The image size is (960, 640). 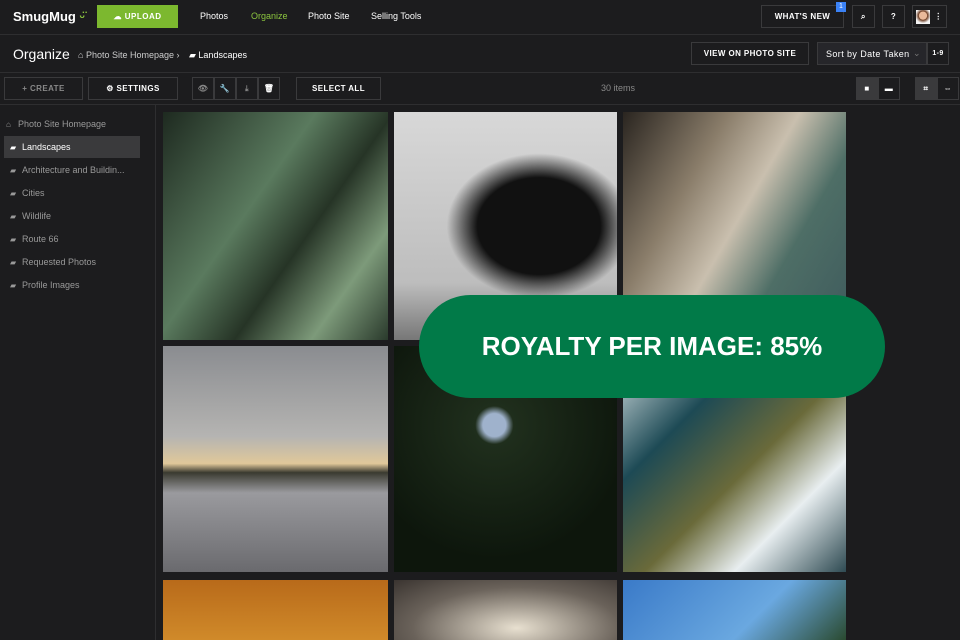 I want to click on photo-orange-sky, so click(x=275, y=610).